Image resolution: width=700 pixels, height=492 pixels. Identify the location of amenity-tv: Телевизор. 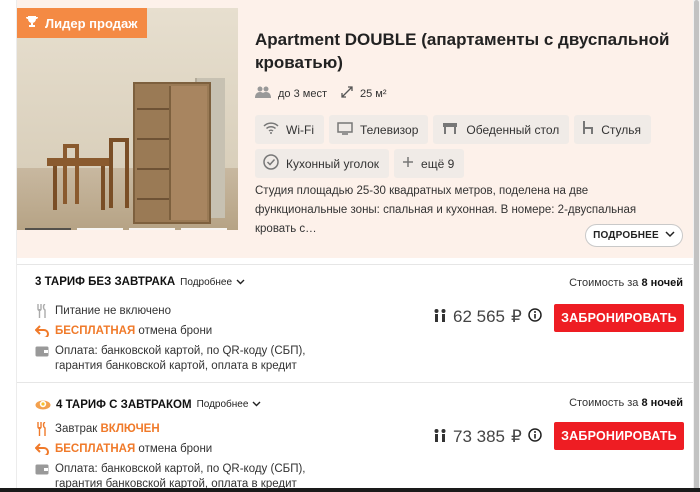
(378, 129).